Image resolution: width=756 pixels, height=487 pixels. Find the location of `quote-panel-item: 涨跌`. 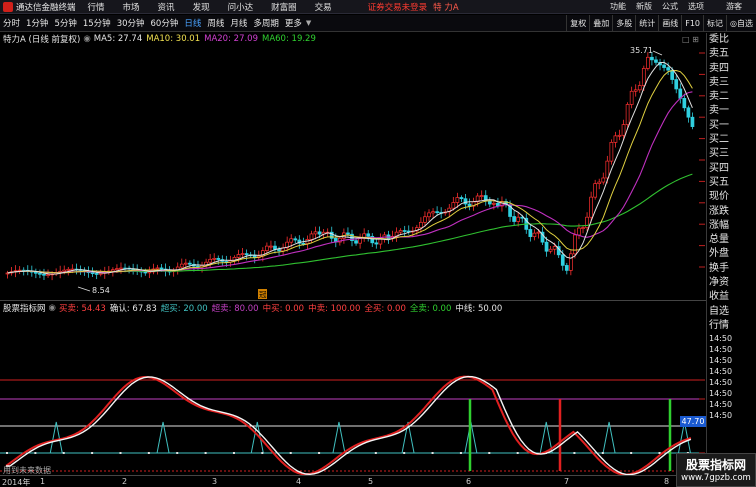

quote-panel-item: 涨跌 is located at coordinates (719, 211).